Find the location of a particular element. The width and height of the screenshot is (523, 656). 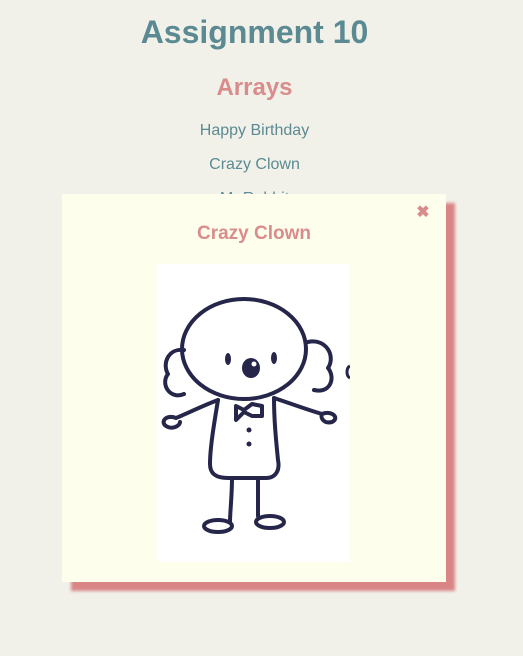

clown-icon is located at coordinates (255, 415).